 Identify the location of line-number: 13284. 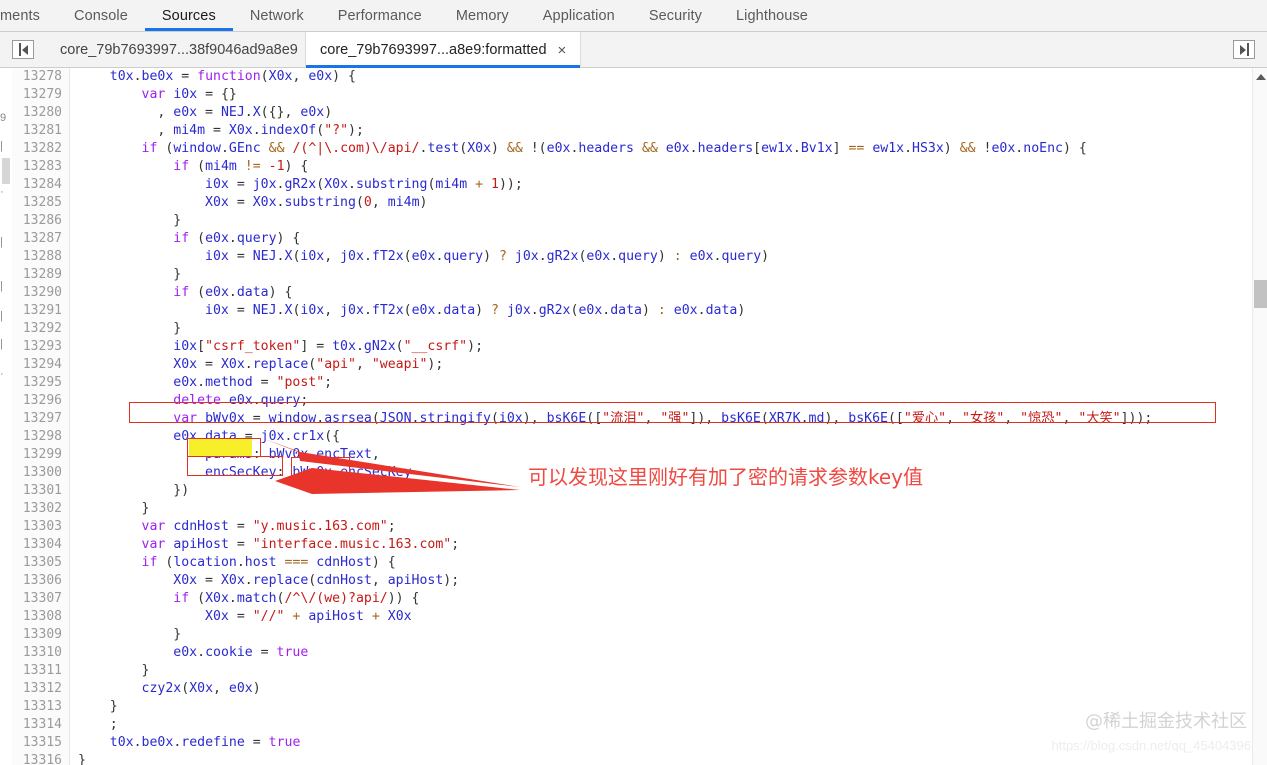
(37, 185).